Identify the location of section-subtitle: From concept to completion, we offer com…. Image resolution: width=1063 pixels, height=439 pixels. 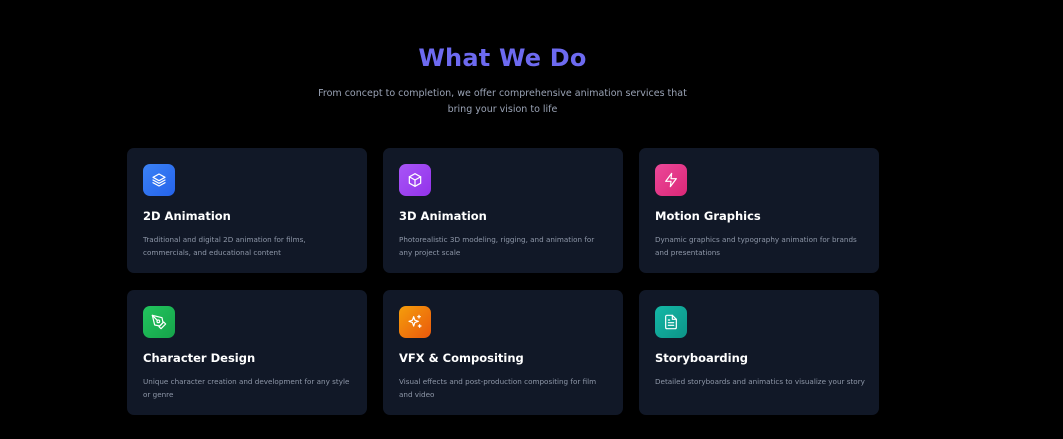
(502, 101).